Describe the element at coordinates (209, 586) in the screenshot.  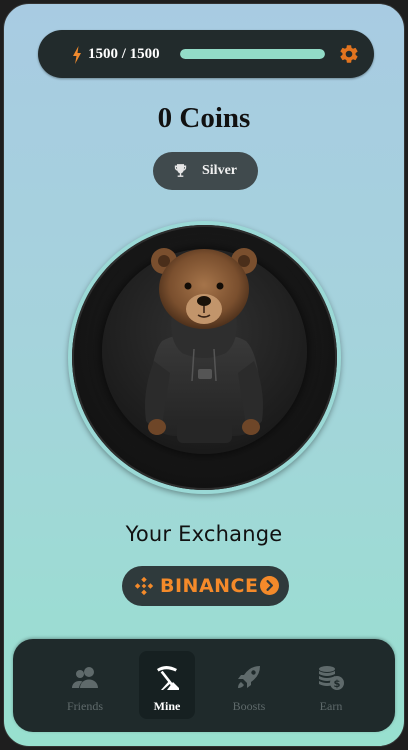
I see `exchange-name: BINANCE` at that location.